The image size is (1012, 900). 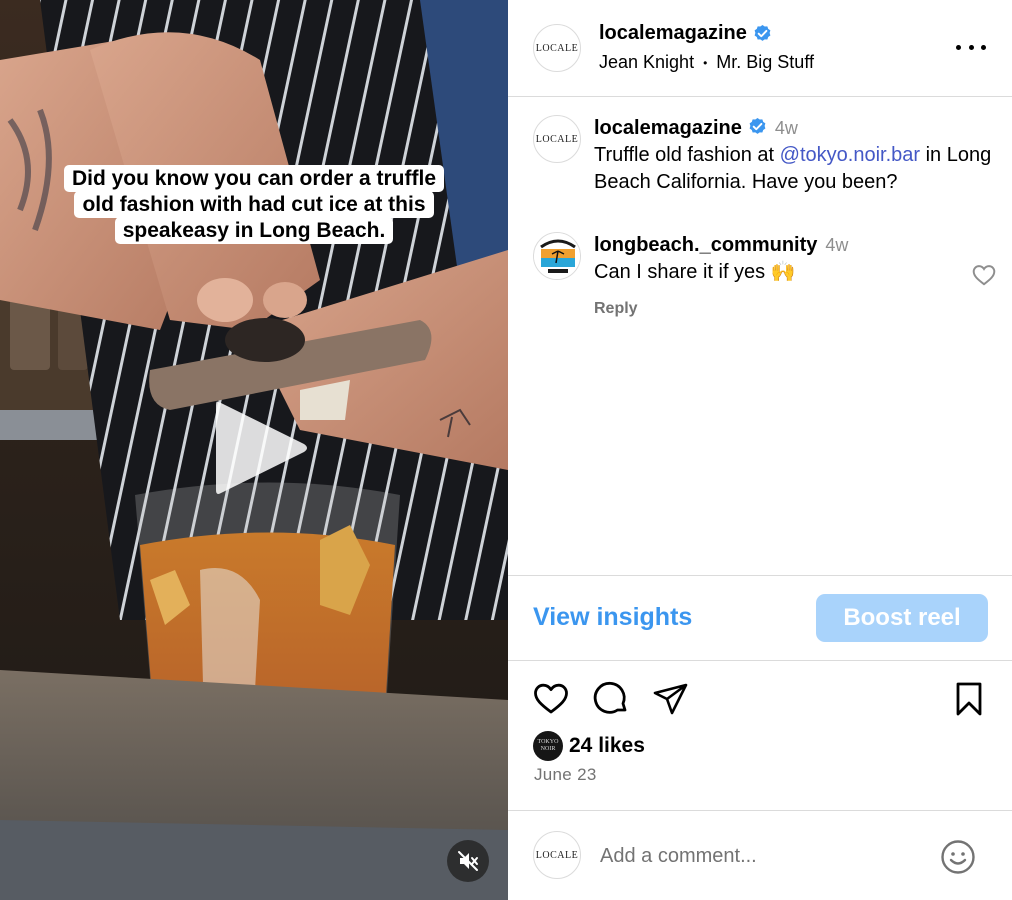 What do you see at coordinates (616, 309) in the screenshot?
I see `reply-button: Reply` at bounding box center [616, 309].